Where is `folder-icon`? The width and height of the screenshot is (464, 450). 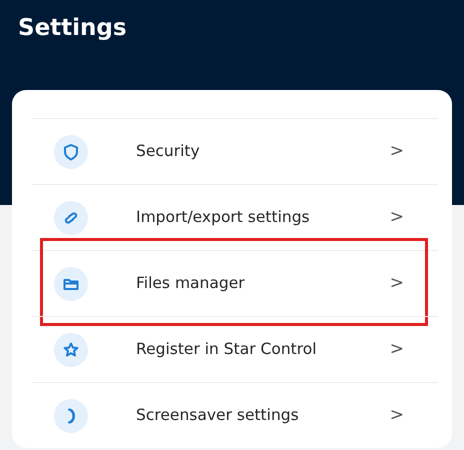 folder-icon is located at coordinates (71, 283).